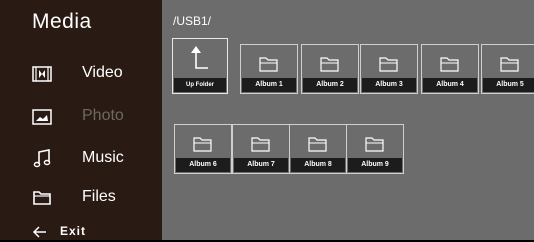  Describe the element at coordinates (73, 231) in the screenshot. I see `exit-label: Exit` at that location.